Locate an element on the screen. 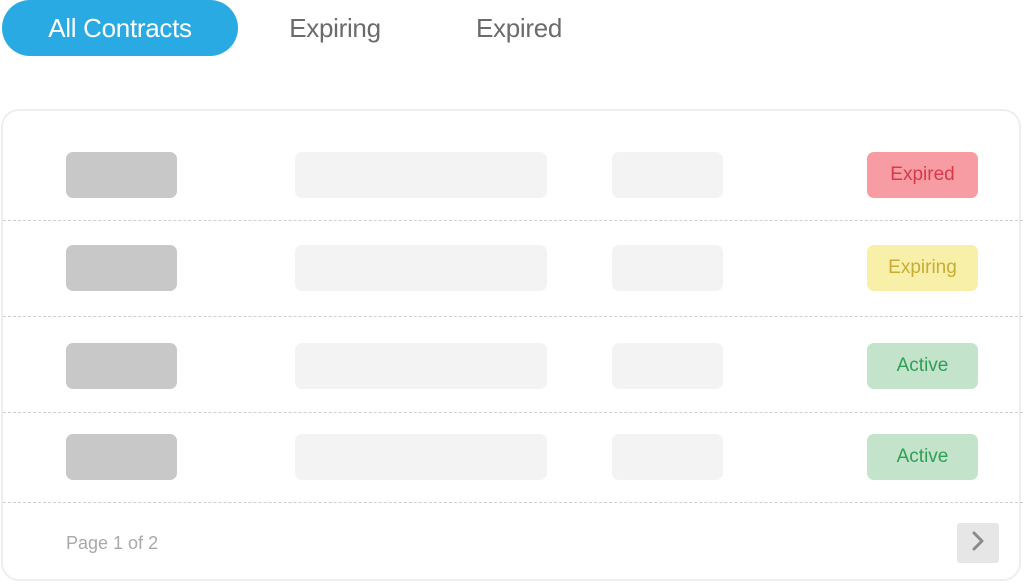 This screenshot has height=584, width=1024. status-badge: Expiring is located at coordinates (922, 268).